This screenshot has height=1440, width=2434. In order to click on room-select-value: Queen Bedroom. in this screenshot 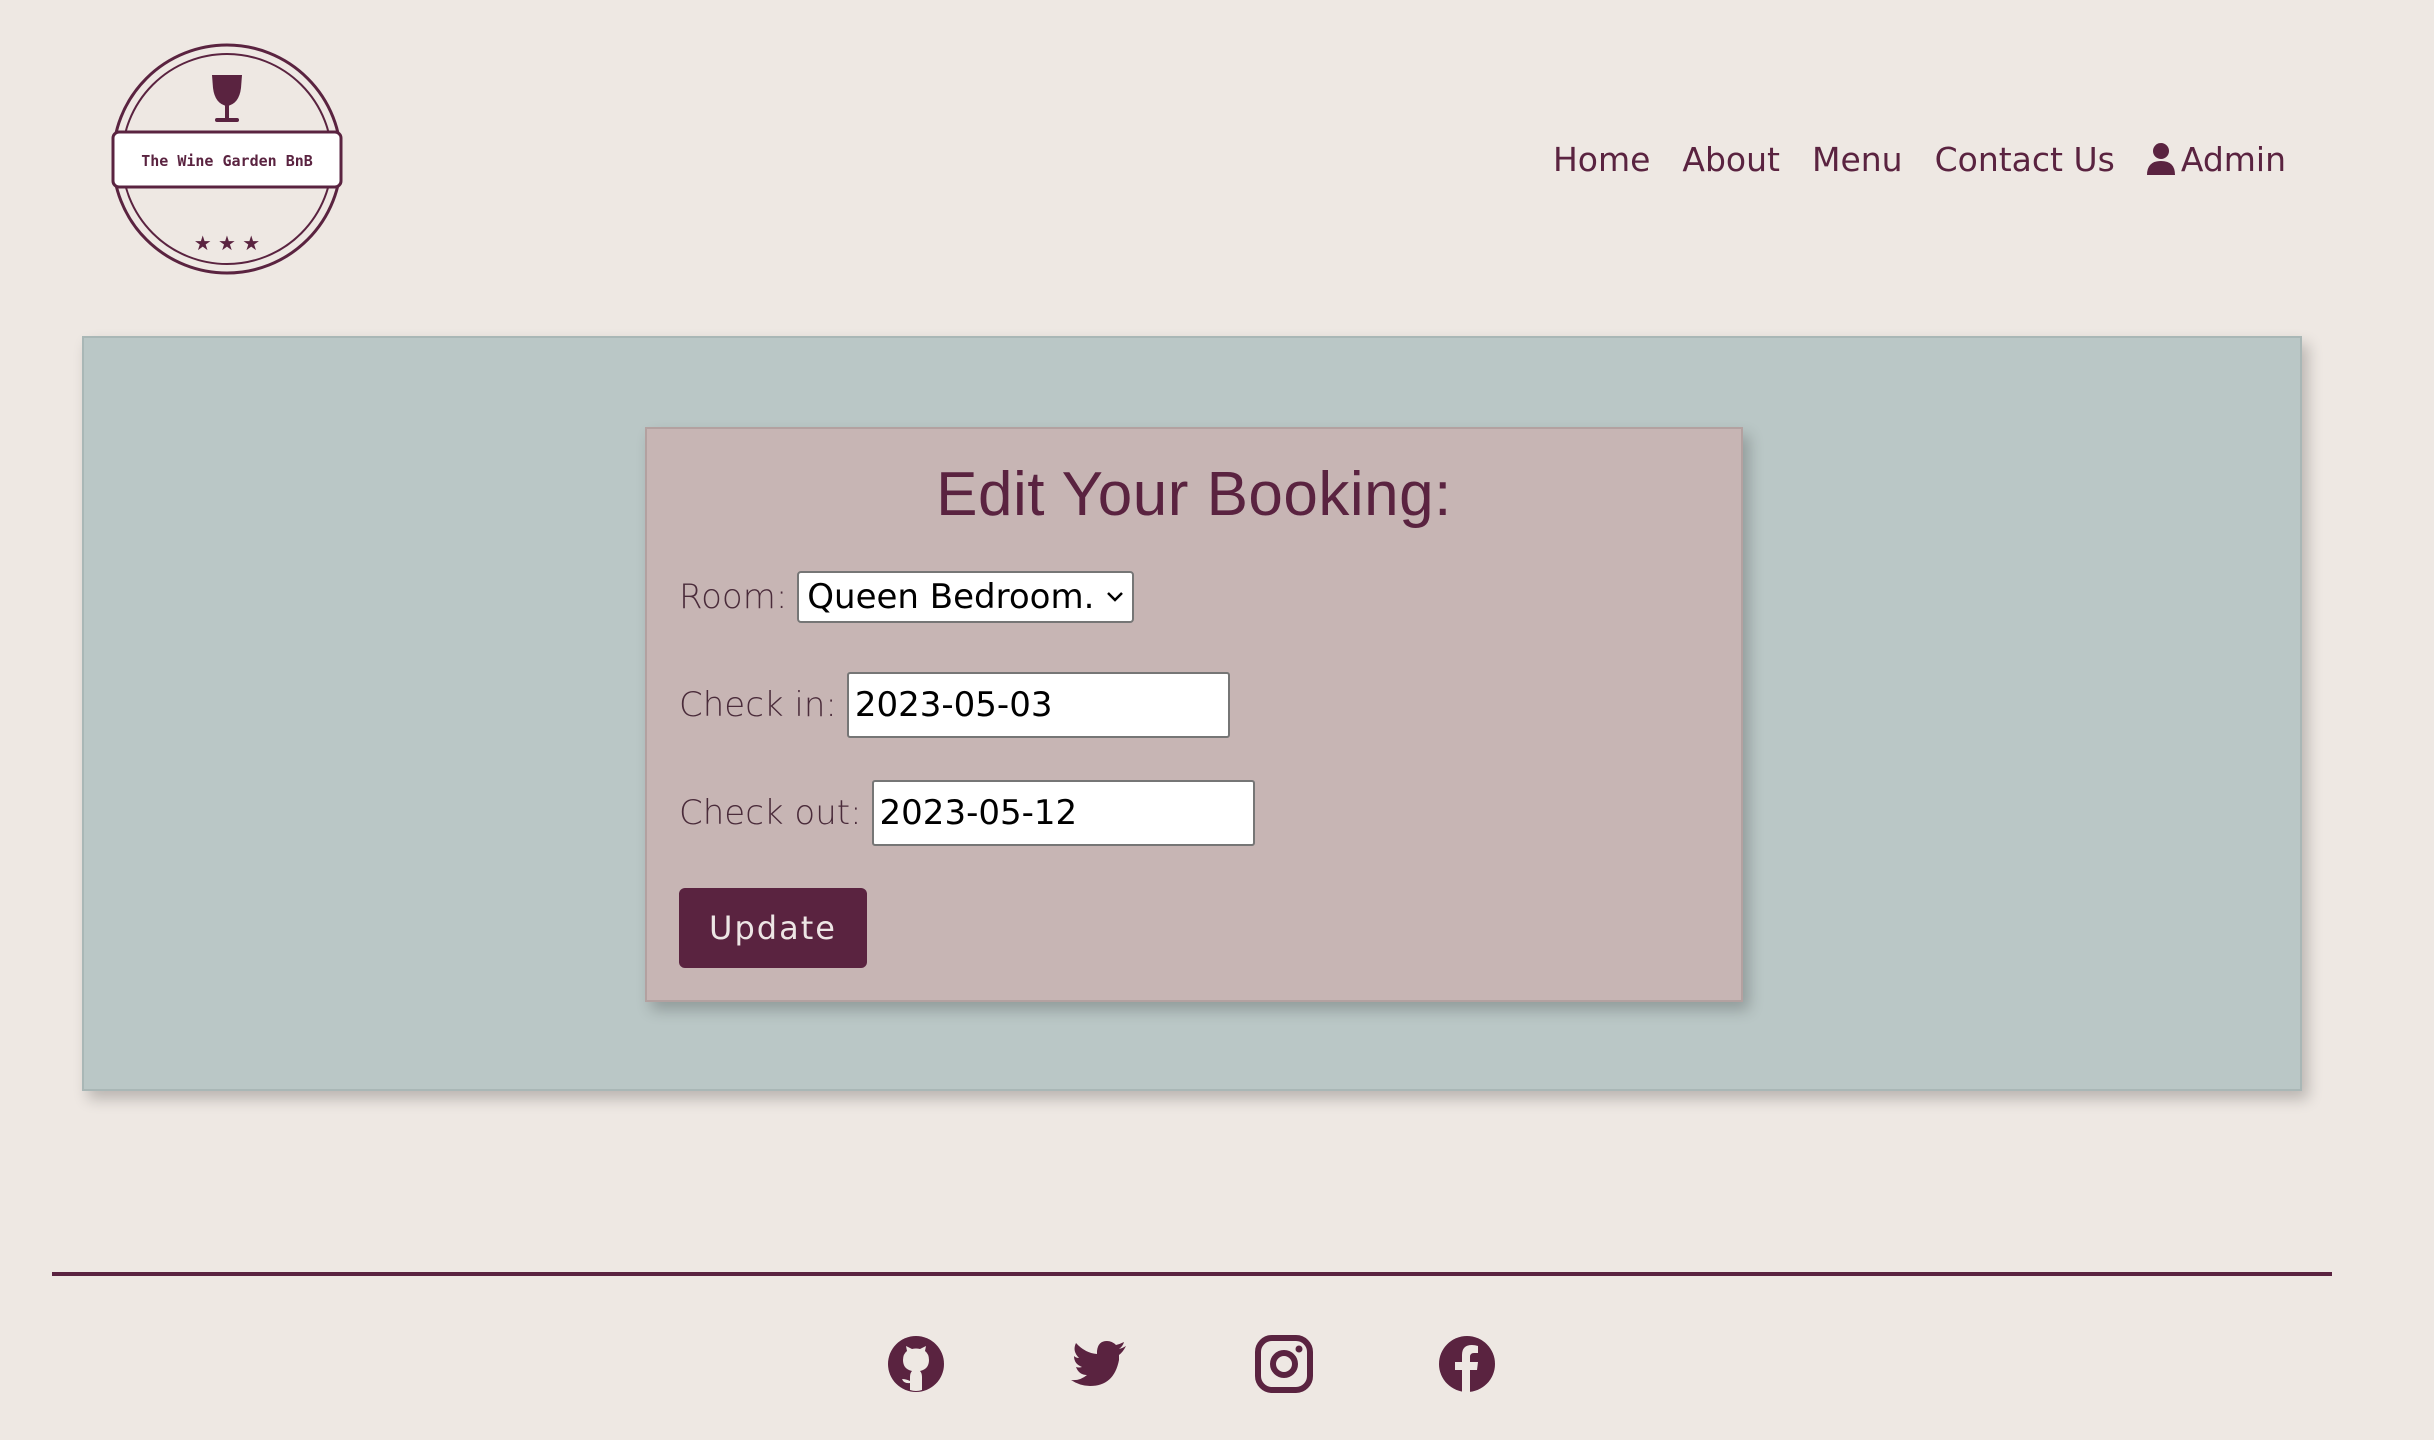, I will do `click(951, 597)`.